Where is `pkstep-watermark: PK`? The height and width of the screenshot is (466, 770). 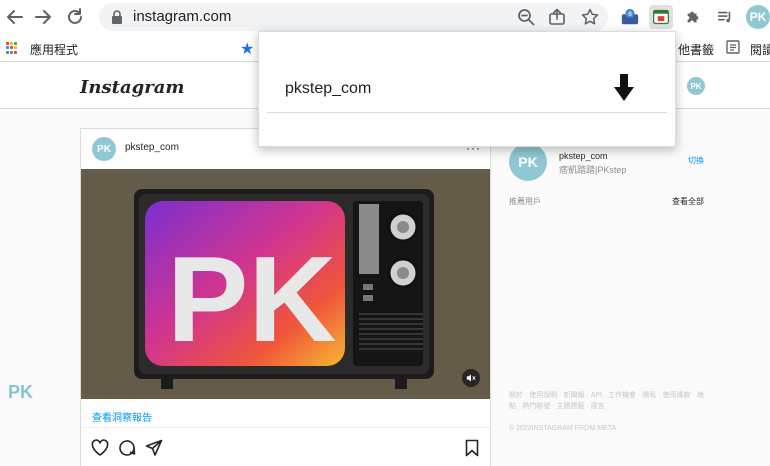 pkstep-watermark: PK is located at coordinates (21, 392).